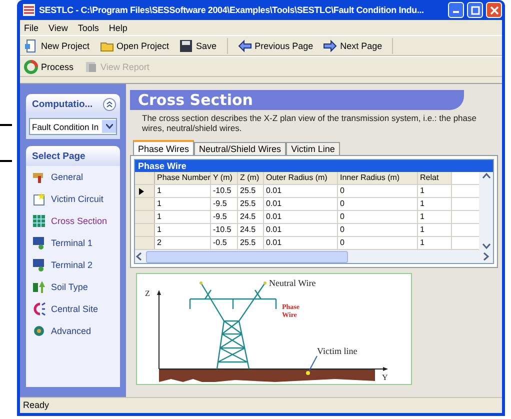 Image resolution: width=511 pixels, height=419 pixels. Describe the element at coordinates (39, 287) in the screenshot. I see `tree-icon` at that location.